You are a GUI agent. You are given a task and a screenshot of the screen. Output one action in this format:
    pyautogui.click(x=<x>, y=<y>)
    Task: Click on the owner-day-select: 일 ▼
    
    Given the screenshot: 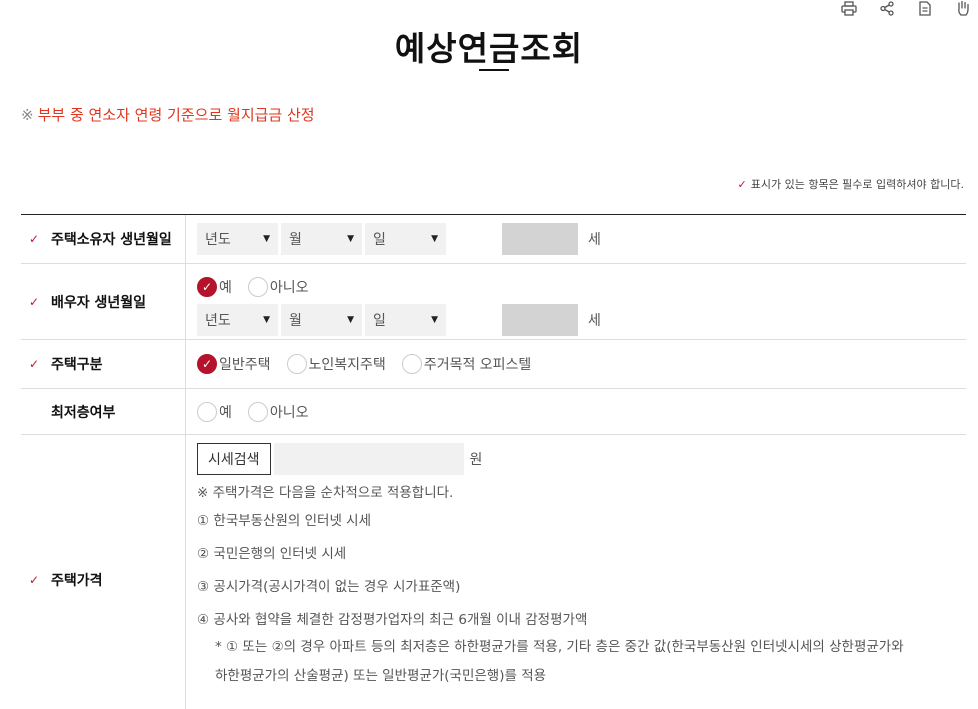 What is the action you would take?
    pyautogui.click(x=405, y=239)
    